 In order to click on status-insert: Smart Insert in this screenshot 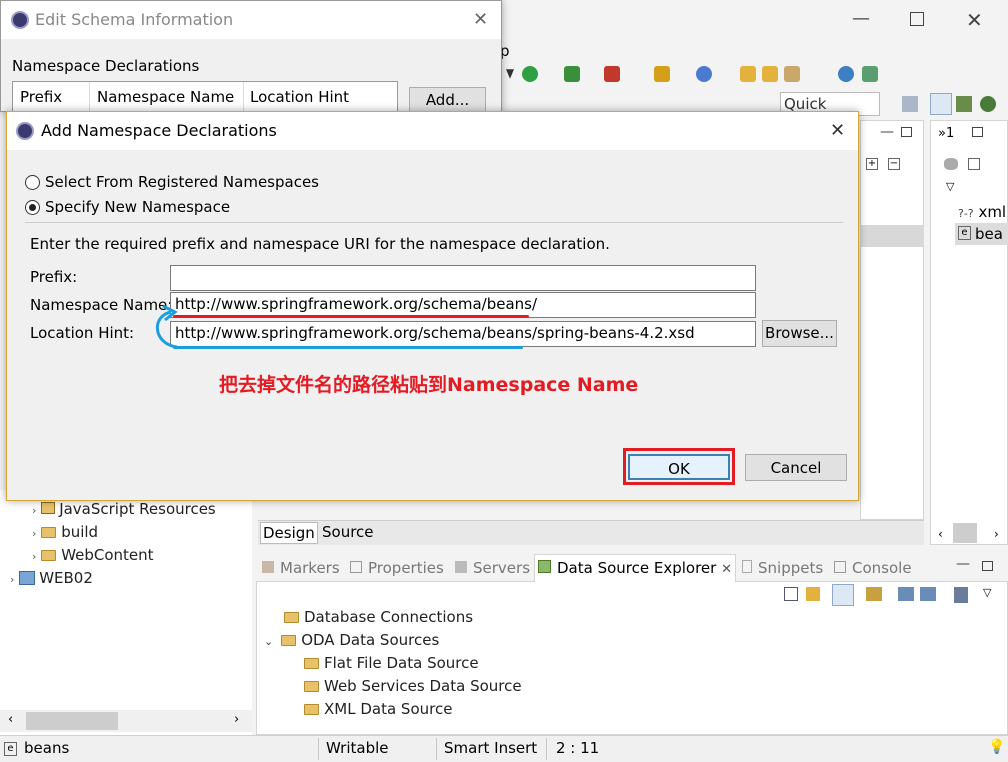, I will do `click(491, 748)`.